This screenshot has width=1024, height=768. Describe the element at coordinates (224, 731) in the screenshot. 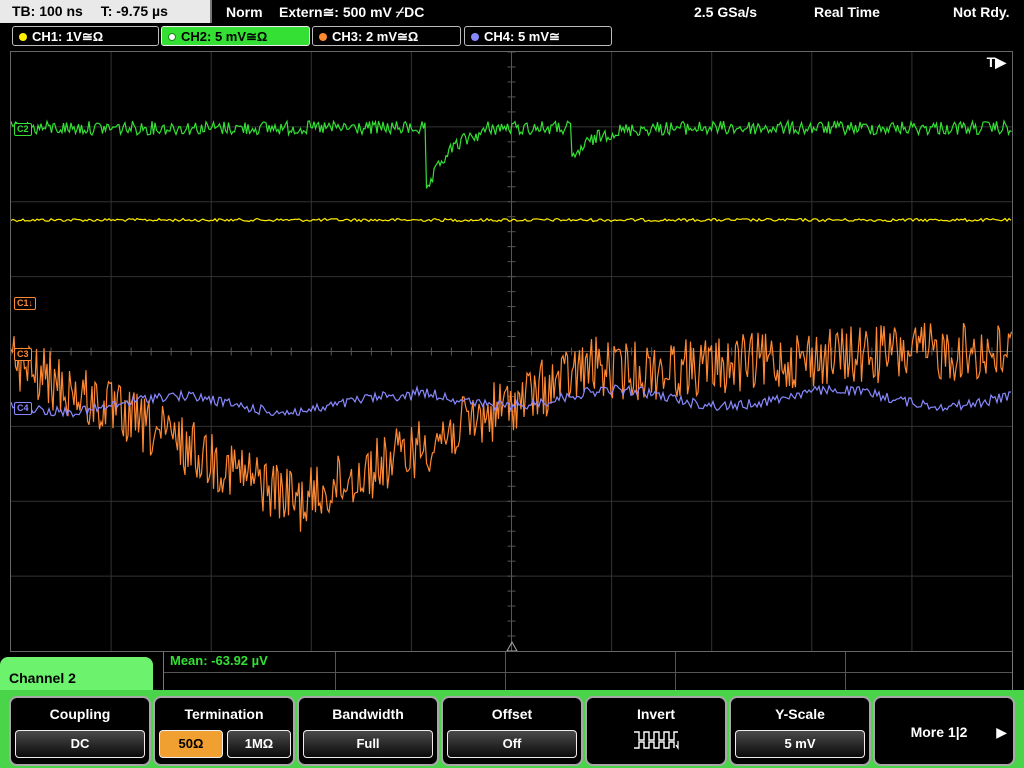

I see `termination-softkey: Termination 50Ω 1MΩ` at that location.